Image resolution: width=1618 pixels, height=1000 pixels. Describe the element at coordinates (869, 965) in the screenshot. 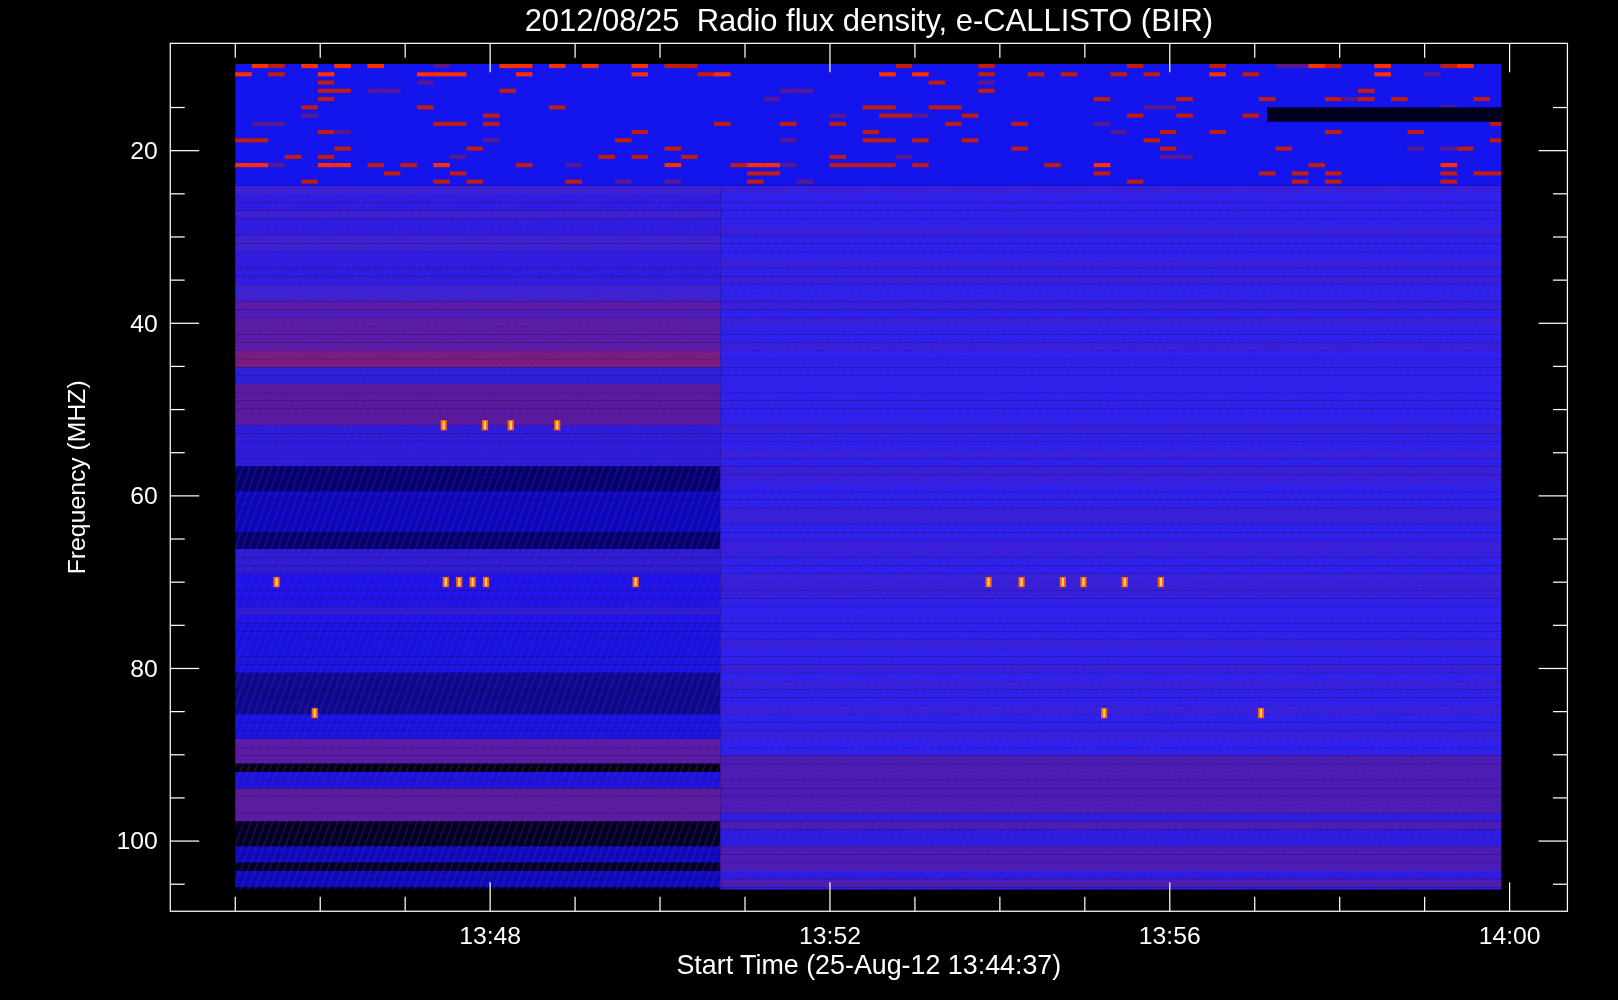

I see `axis-label: Start Time (25-Aug-12 13:44:37)` at that location.